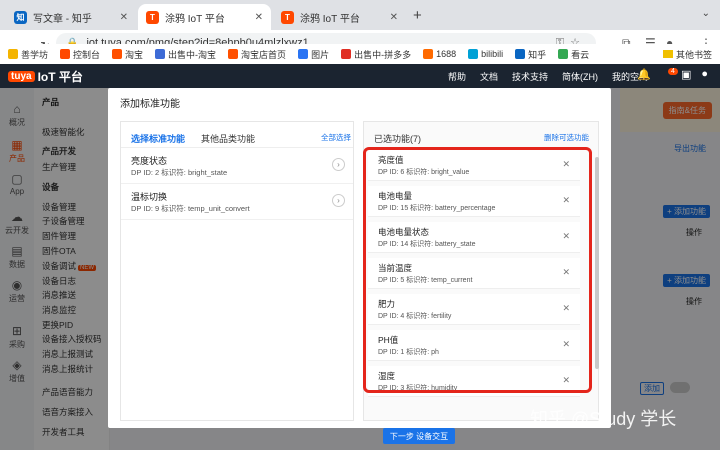 The height and width of the screenshot is (450, 720). Describe the element at coordinates (320, 54) in the screenshot. I see `bookmark-label: 图片` at that location.